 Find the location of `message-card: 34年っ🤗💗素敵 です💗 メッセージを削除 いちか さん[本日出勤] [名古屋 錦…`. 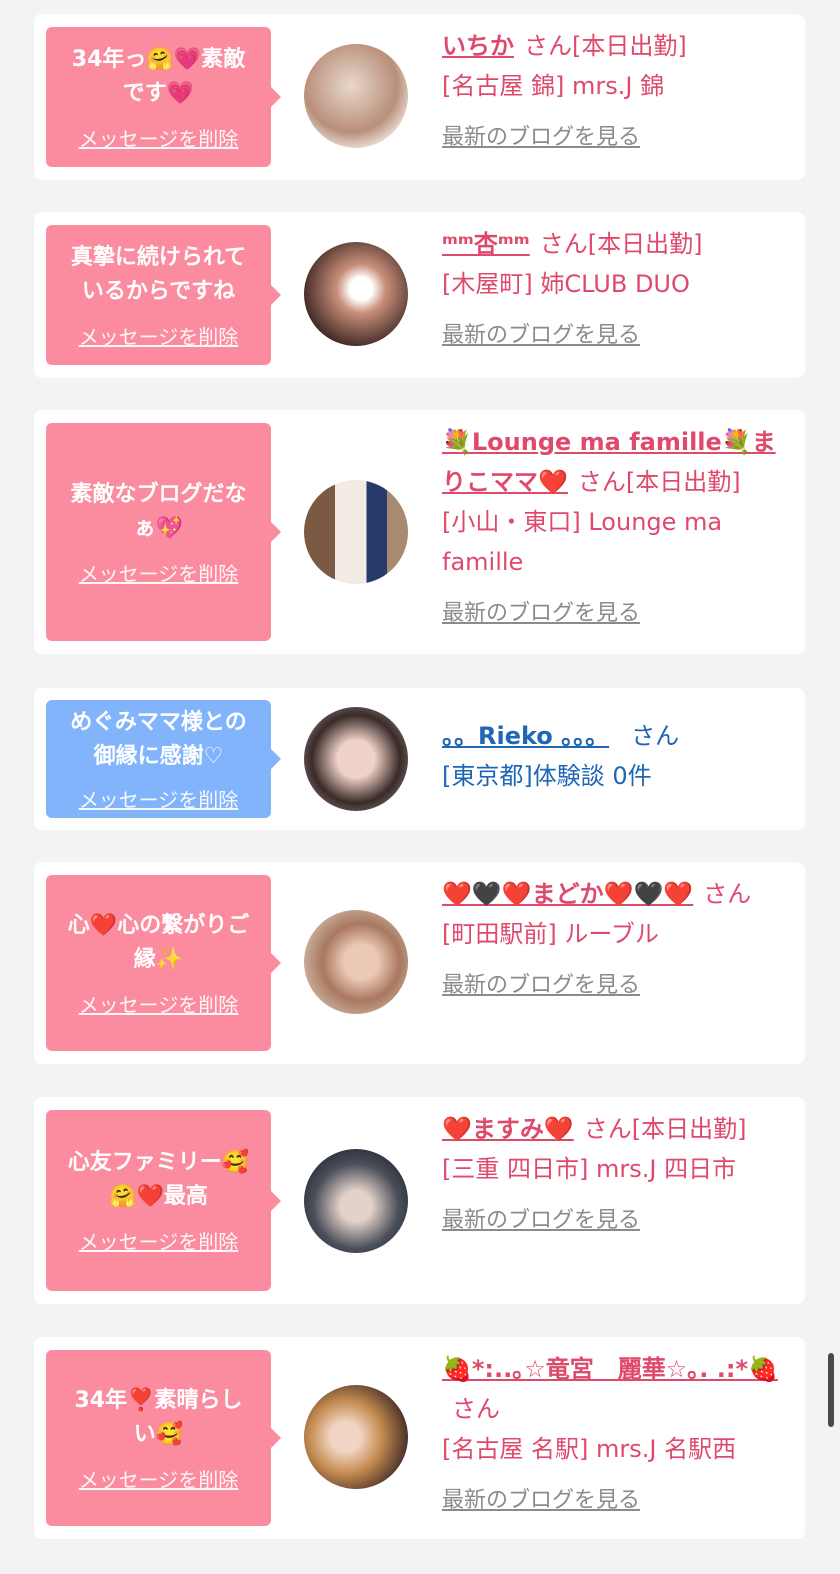

message-card: 34年っ🤗💗素敵 です💗 メッセージを削除 いちか さん[本日出勤] [名古屋 錦… is located at coordinates (419, 97).